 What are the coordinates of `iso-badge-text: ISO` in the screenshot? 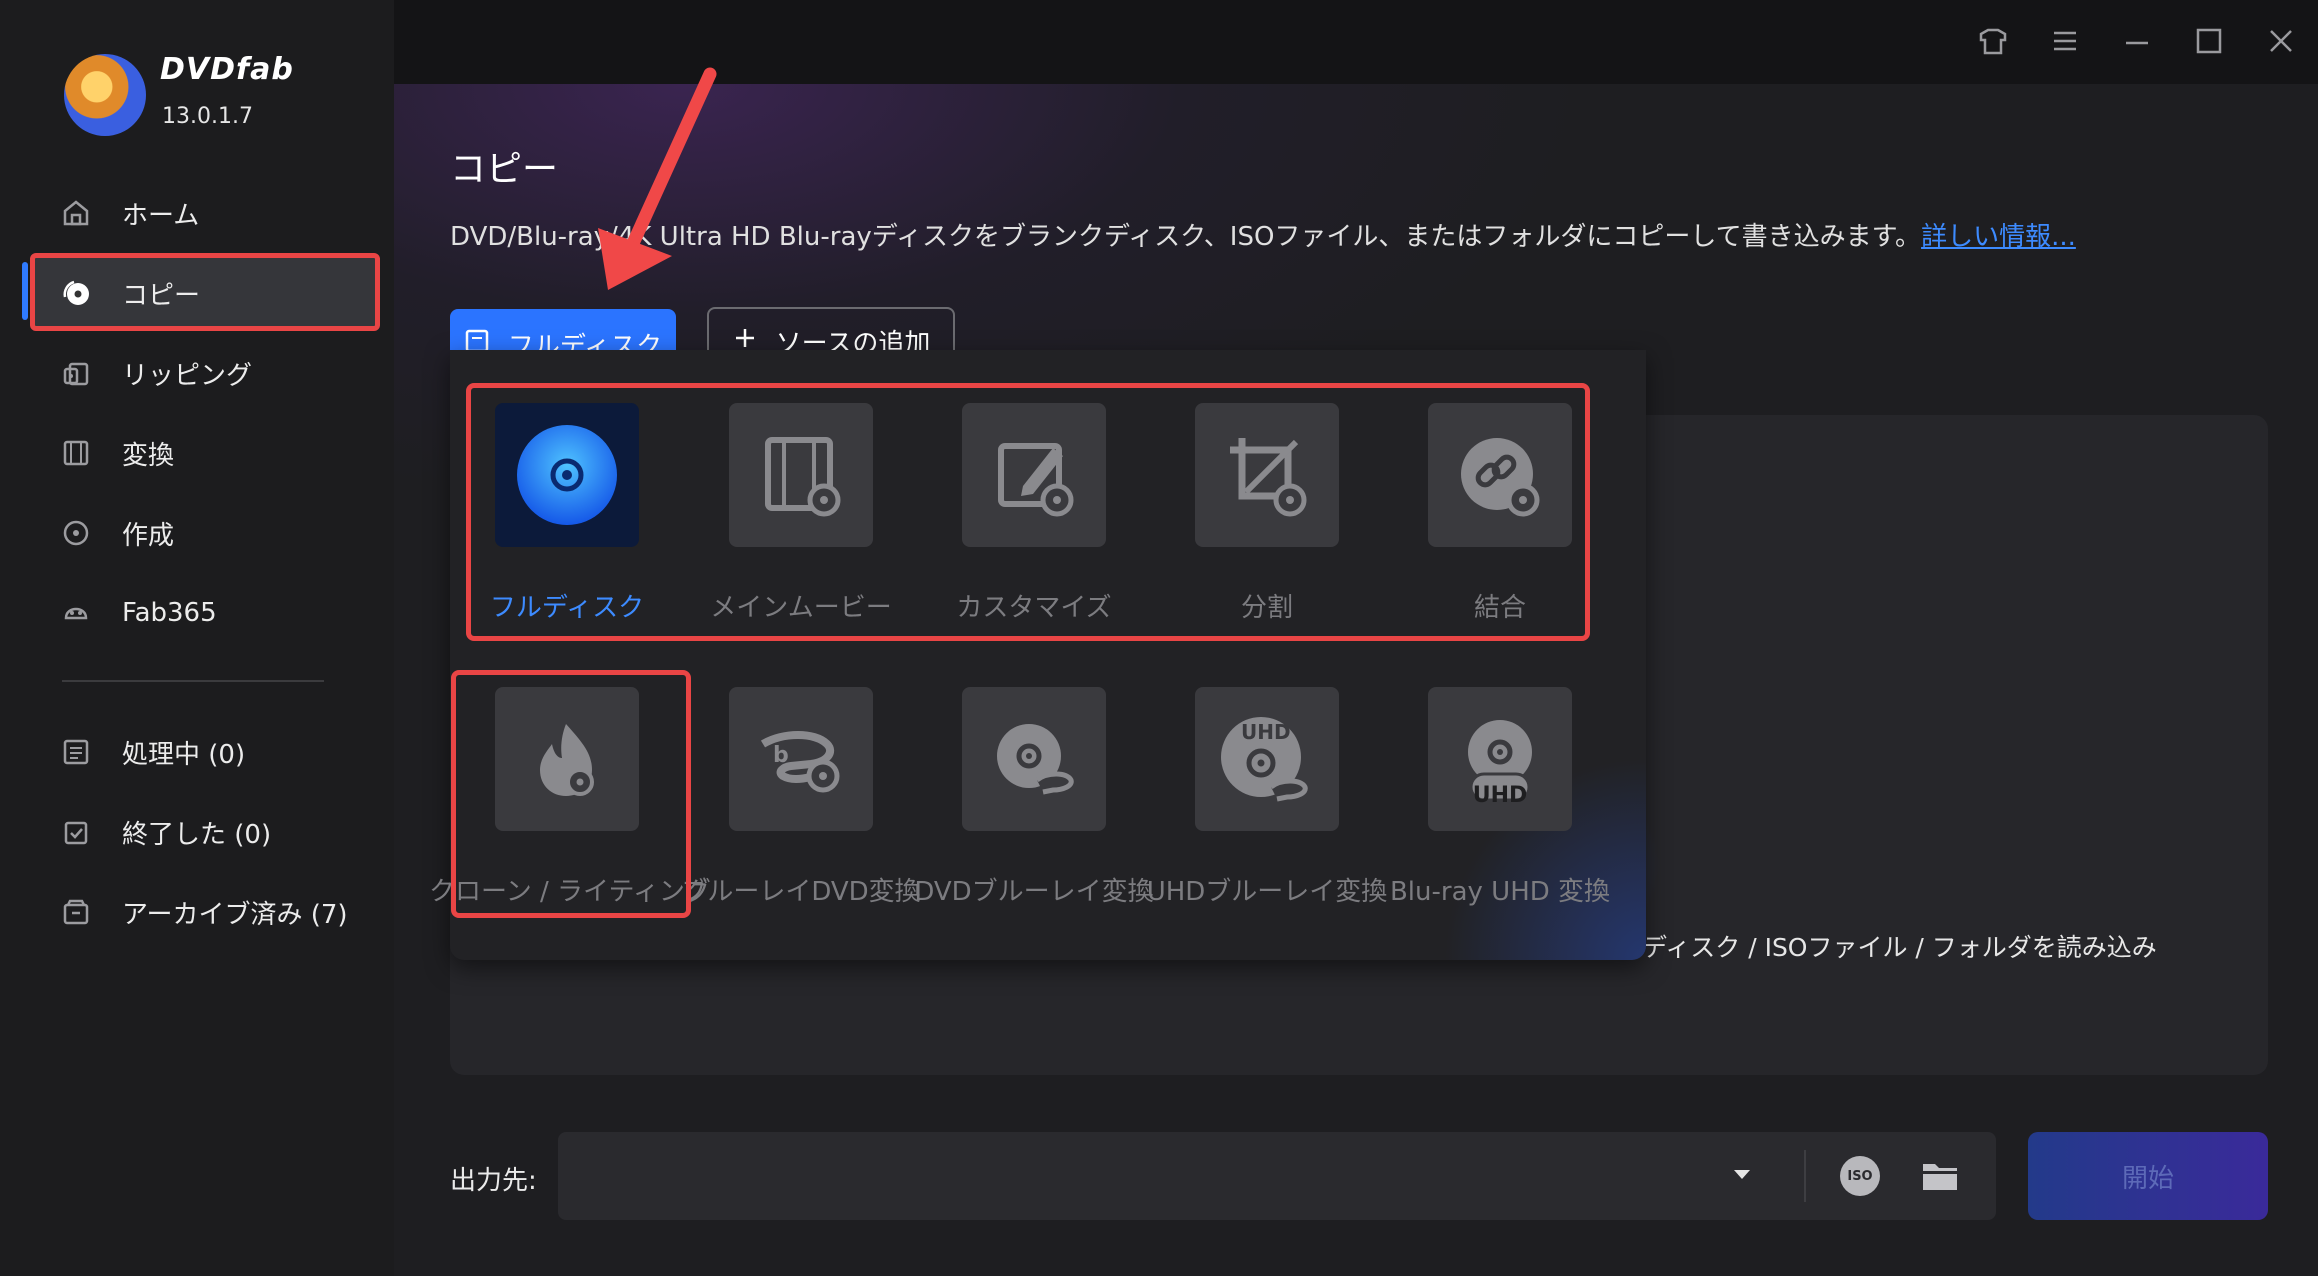 It's located at (1860, 1176).